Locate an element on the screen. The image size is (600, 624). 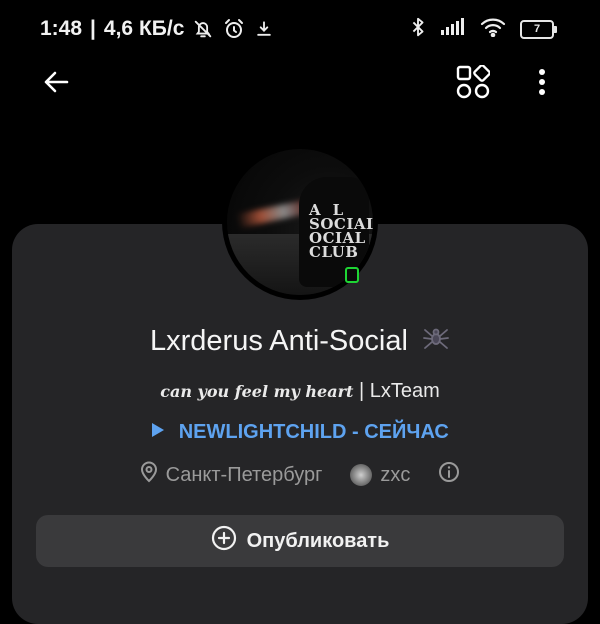
avatar-photo-hoodie-print: A L SOCIAL OCIAL CLUB is located at coordinates (341, 231).